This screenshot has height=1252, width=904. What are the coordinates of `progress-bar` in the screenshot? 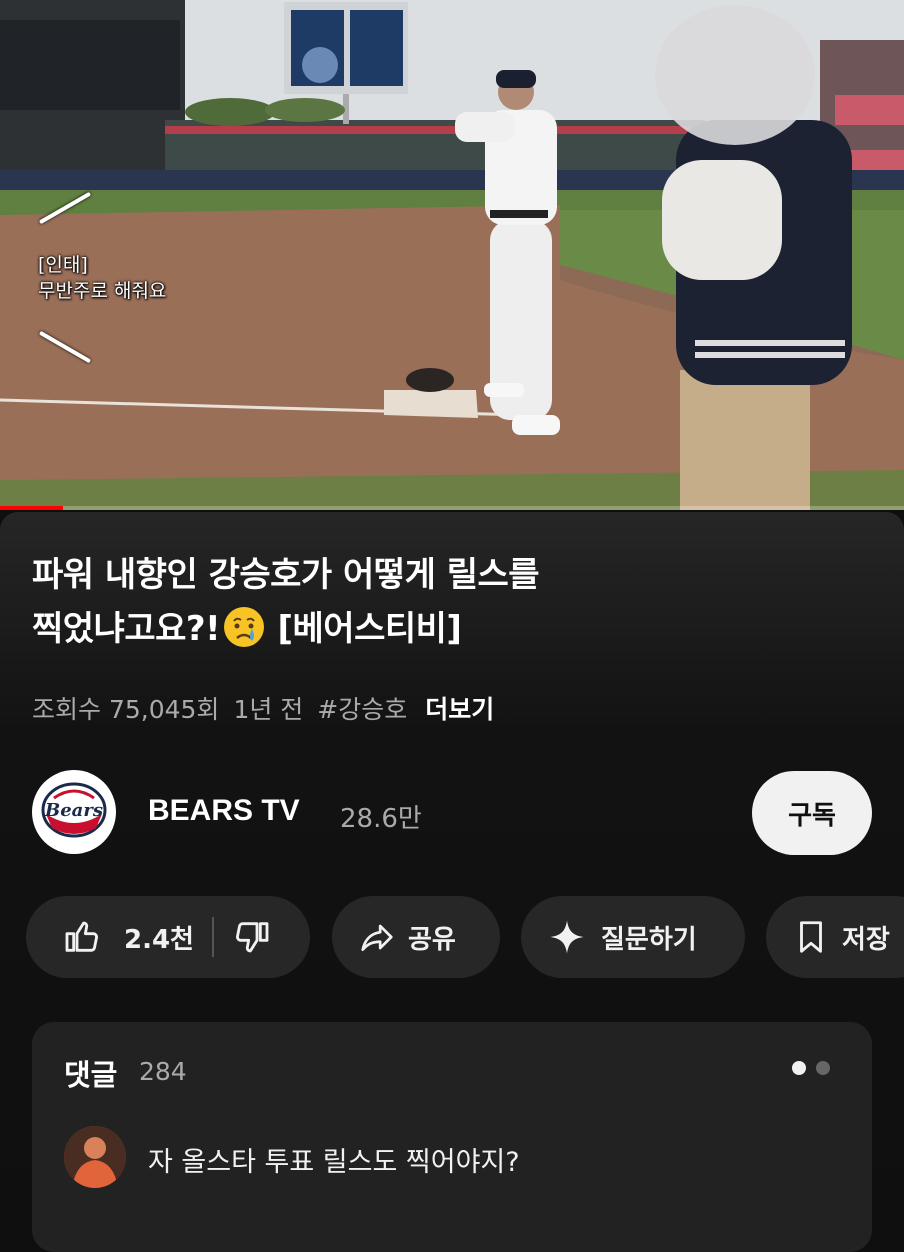 It's located at (452, 508).